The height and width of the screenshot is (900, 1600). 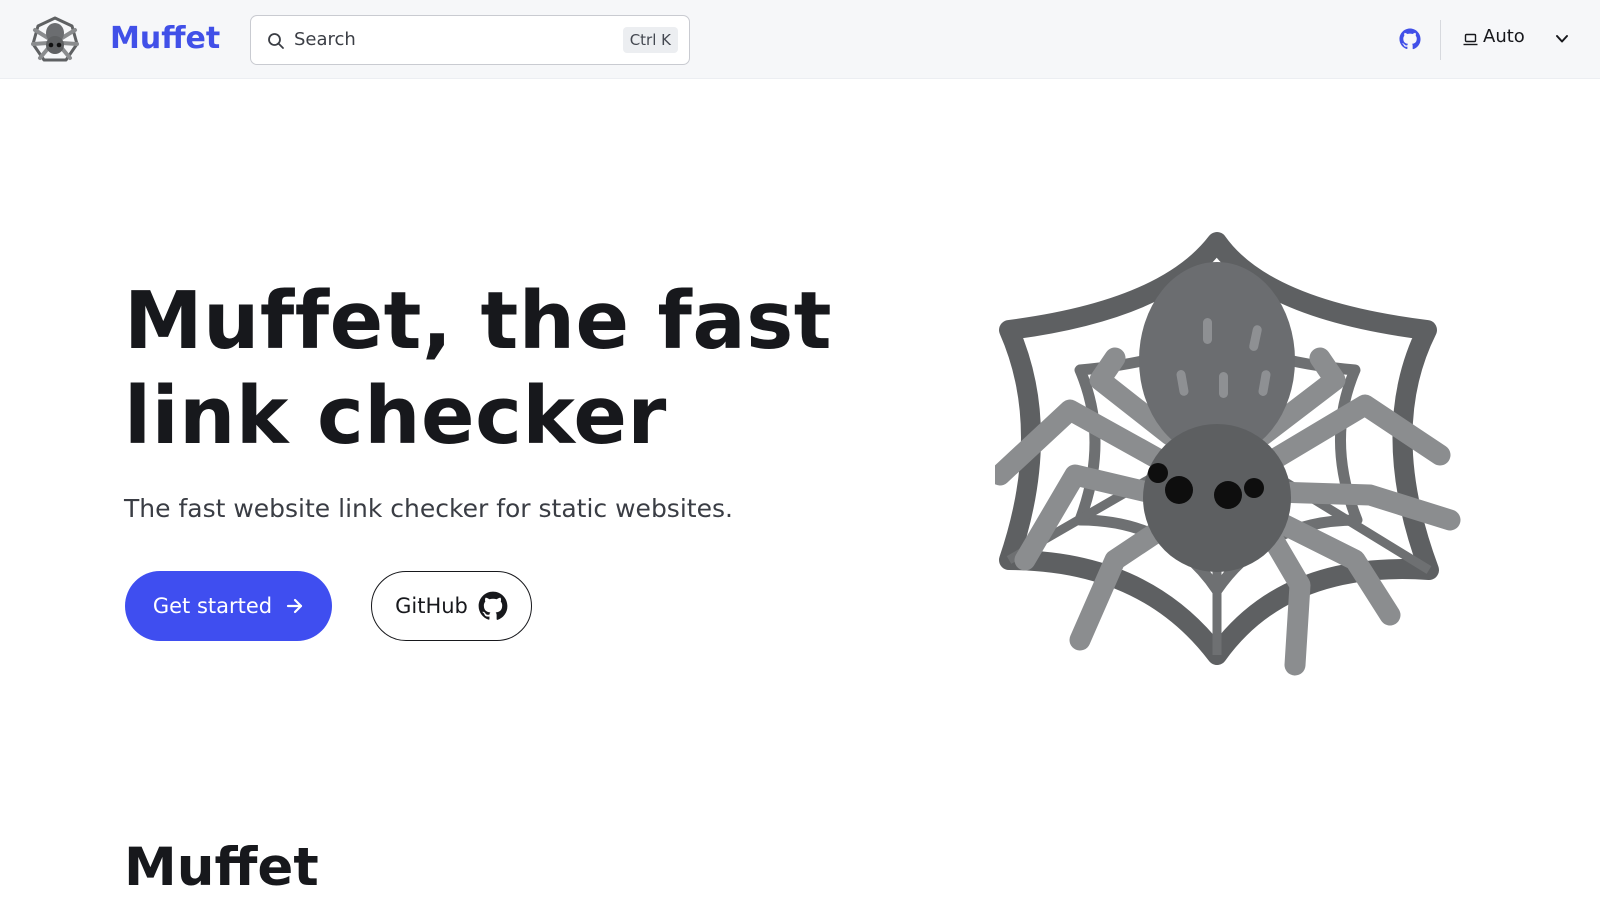 I want to click on header-divider, so click(x=1440, y=40).